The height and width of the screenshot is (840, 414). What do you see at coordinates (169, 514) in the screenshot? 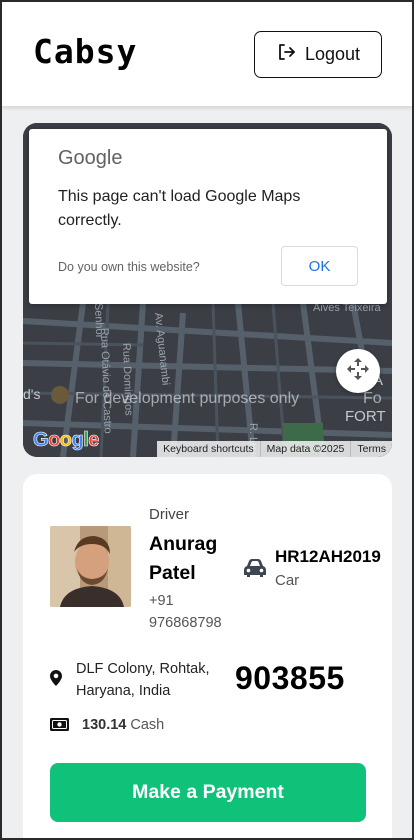
I see `driver-role-label: Driver` at bounding box center [169, 514].